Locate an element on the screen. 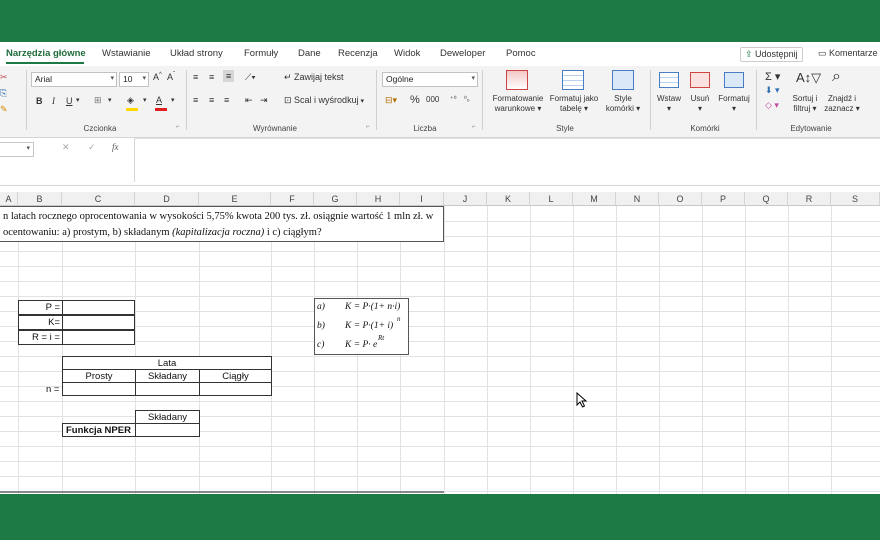 This screenshot has height=540, width=880. nper-header-cell: Składany is located at coordinates (167, 417).